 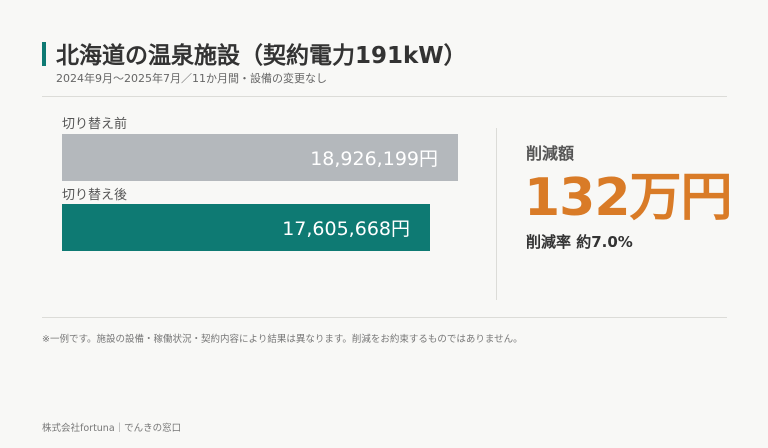 I want to click on page-title: 北海道の温泉施設（契約電力191kW）, so click(x=261, y=56).